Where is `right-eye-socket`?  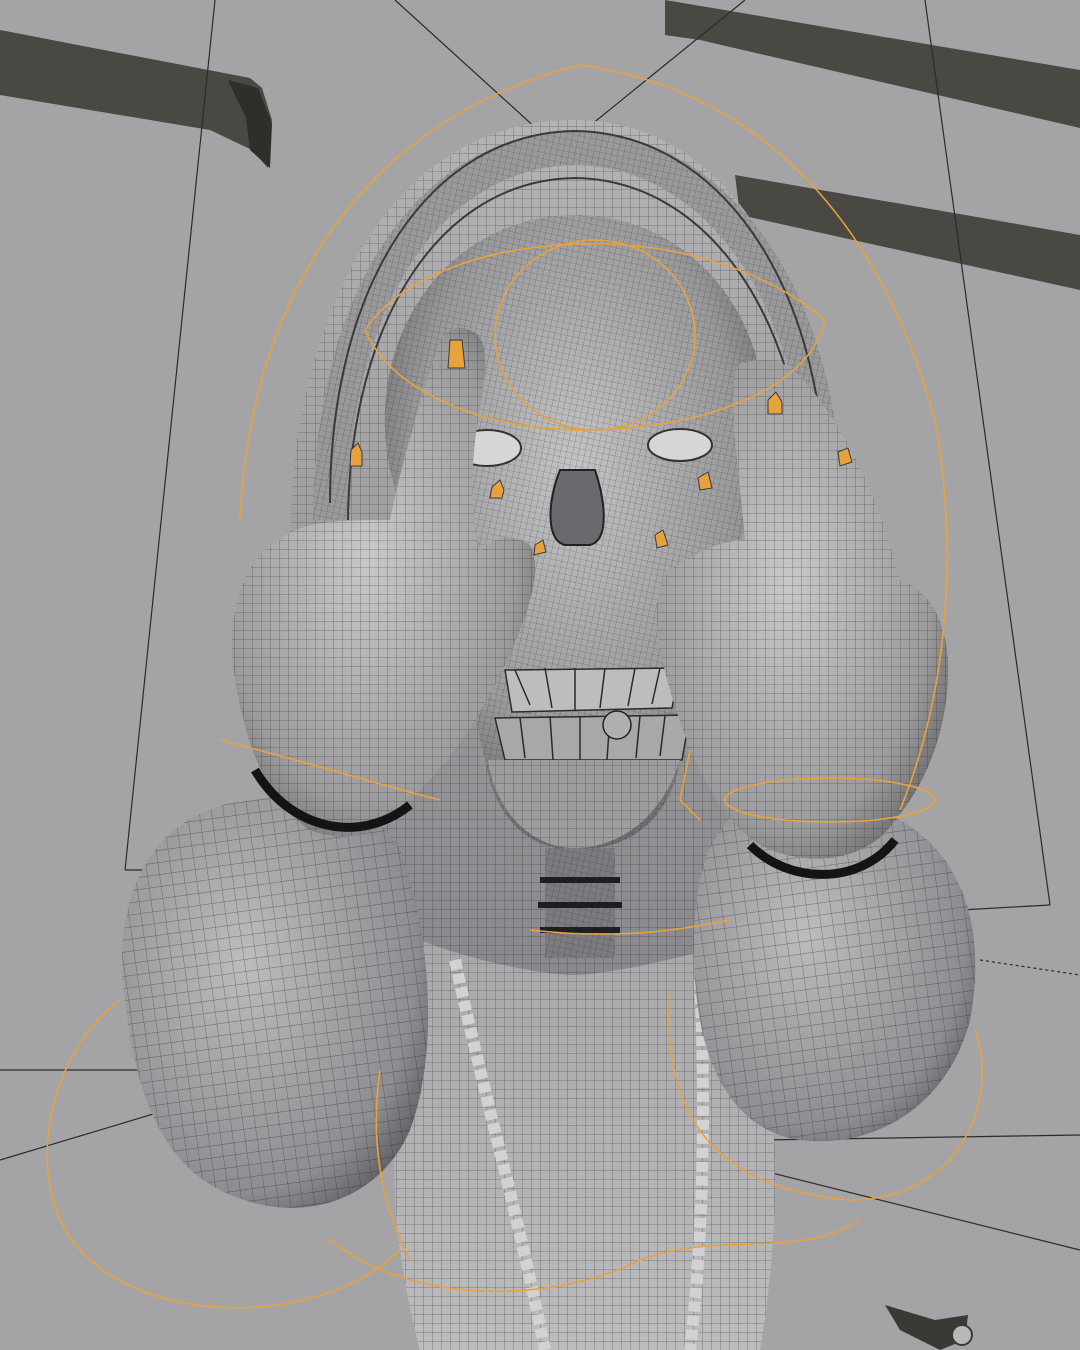 right-eye-socket is located at coordinates (680, 445).